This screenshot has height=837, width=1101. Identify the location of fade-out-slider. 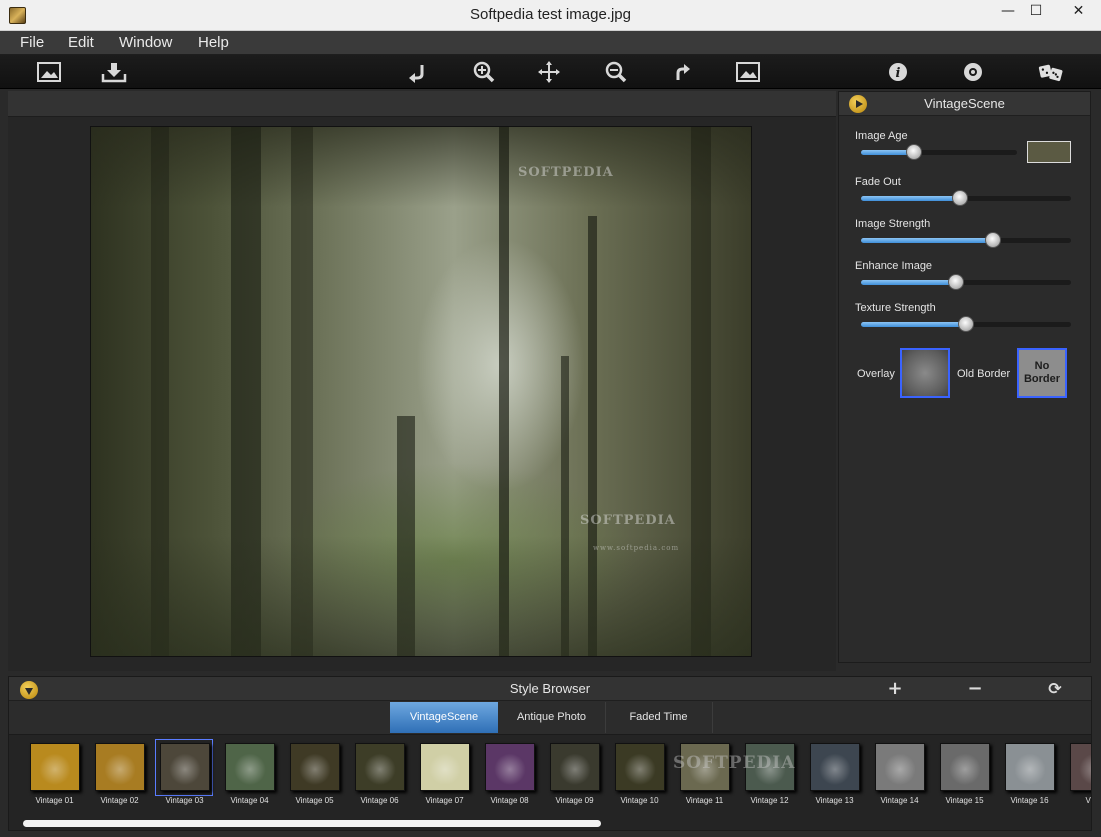
(966, 198).